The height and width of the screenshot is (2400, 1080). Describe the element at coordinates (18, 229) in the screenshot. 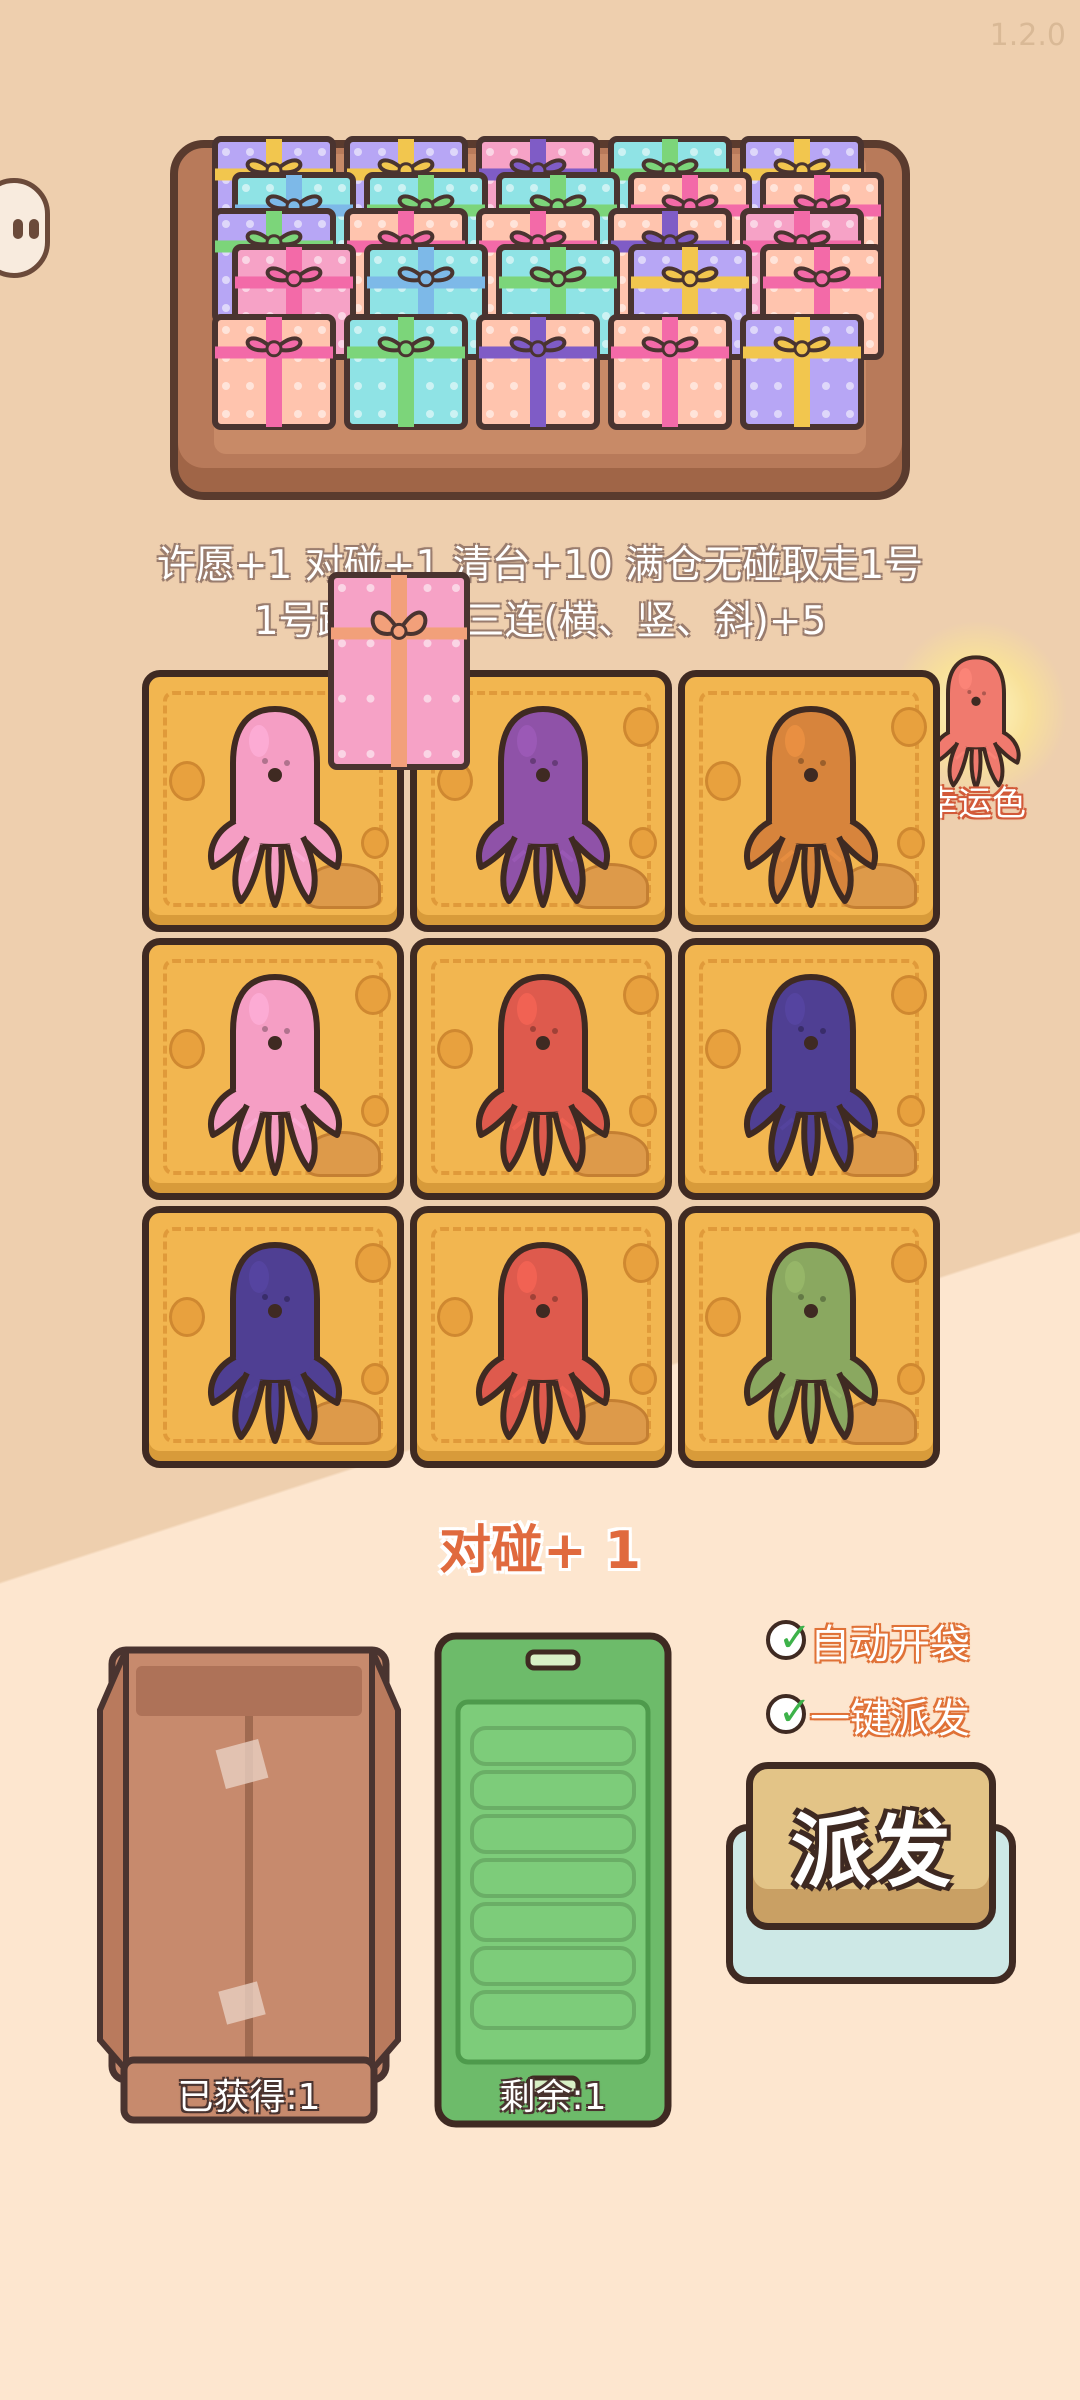

I see `handle-eye-left` at that location.